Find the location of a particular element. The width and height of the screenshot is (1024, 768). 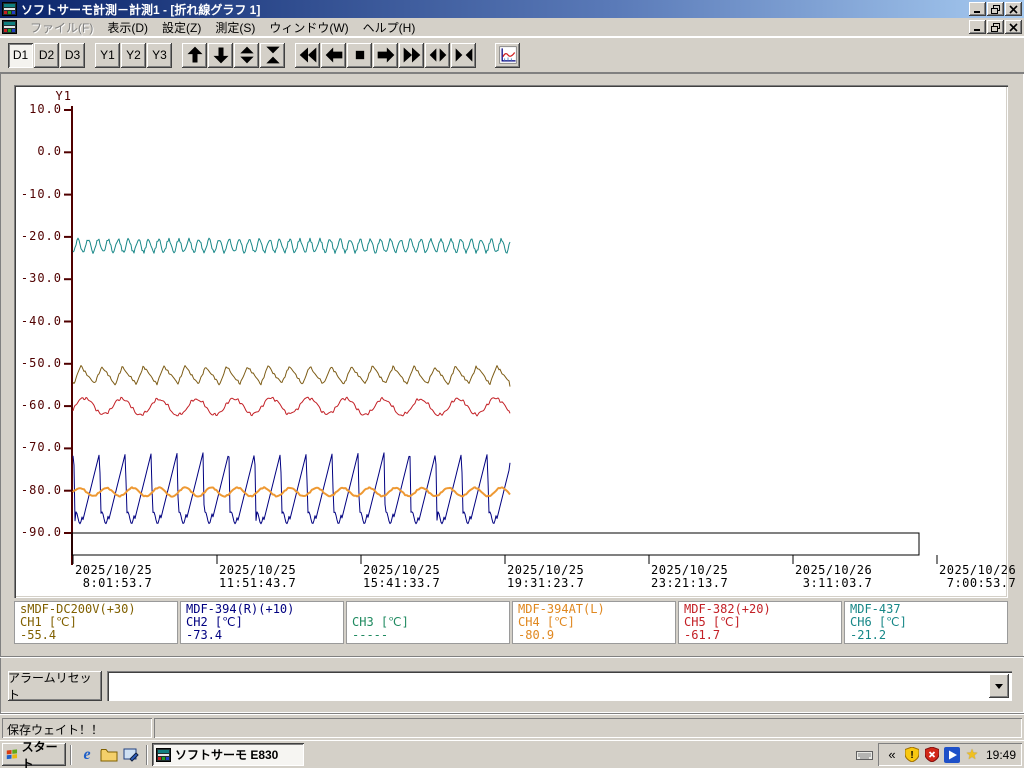

series-CH5 is located at coordinates (291, 406).